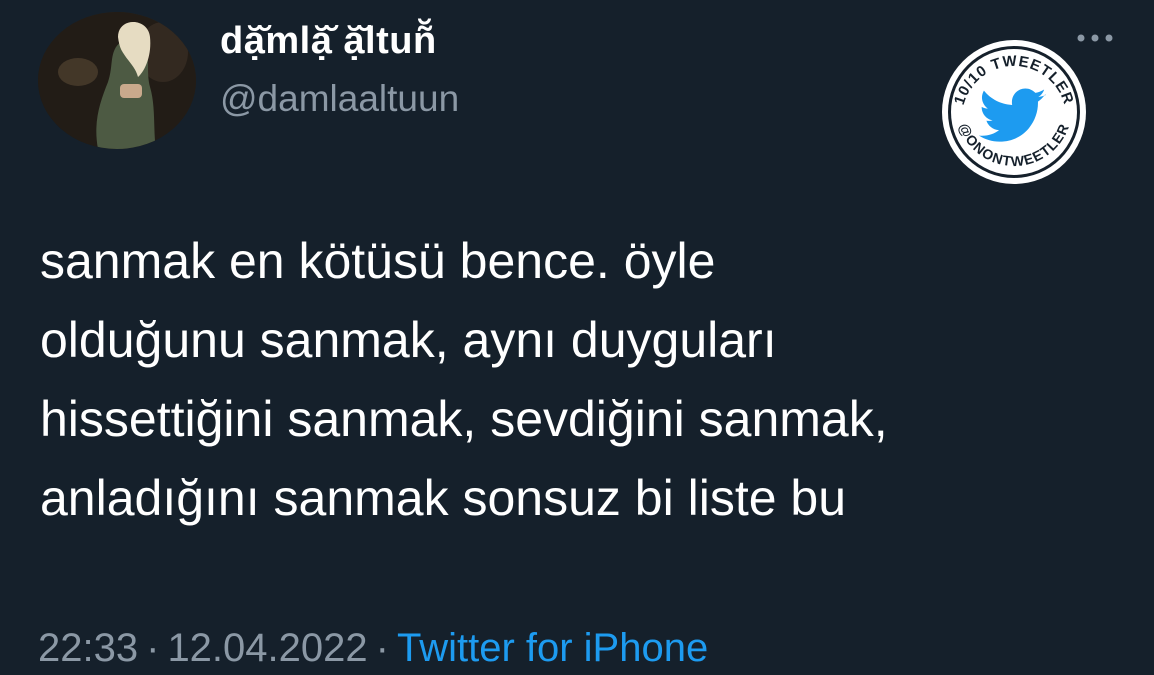 The image size is (1154, 675). I want to click on tweet-time: 22:33, so click(88, 648).